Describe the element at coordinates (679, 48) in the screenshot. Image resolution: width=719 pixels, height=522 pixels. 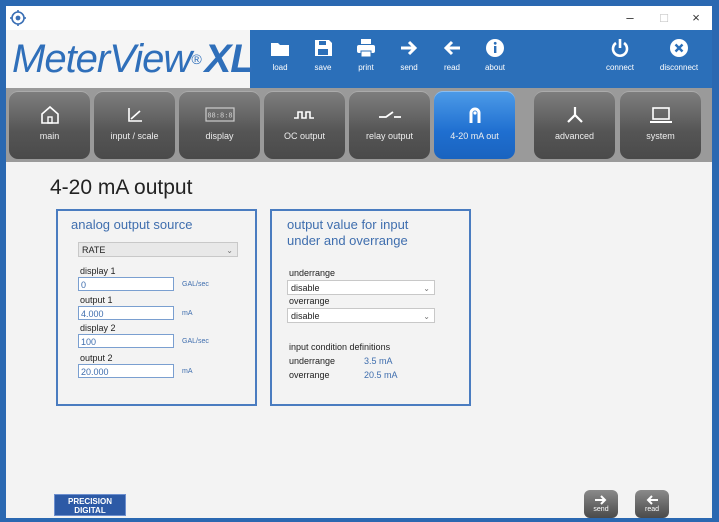
I see `x-circle-icon` at that location.